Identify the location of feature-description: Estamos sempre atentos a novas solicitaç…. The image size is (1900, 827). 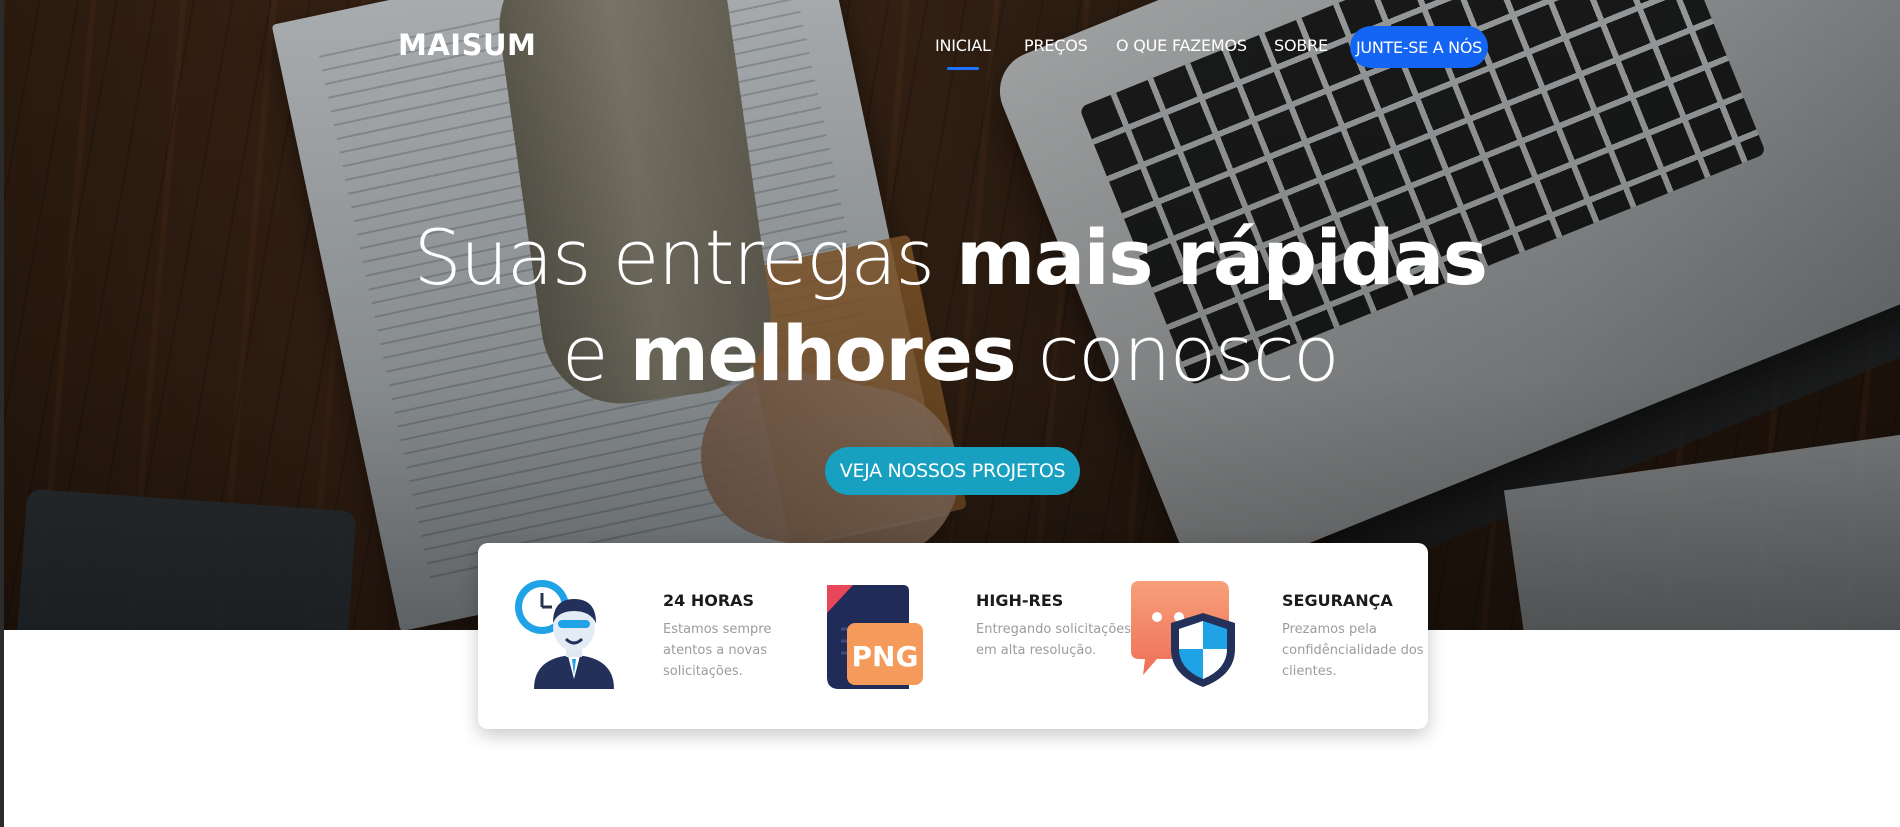
(717, 650).